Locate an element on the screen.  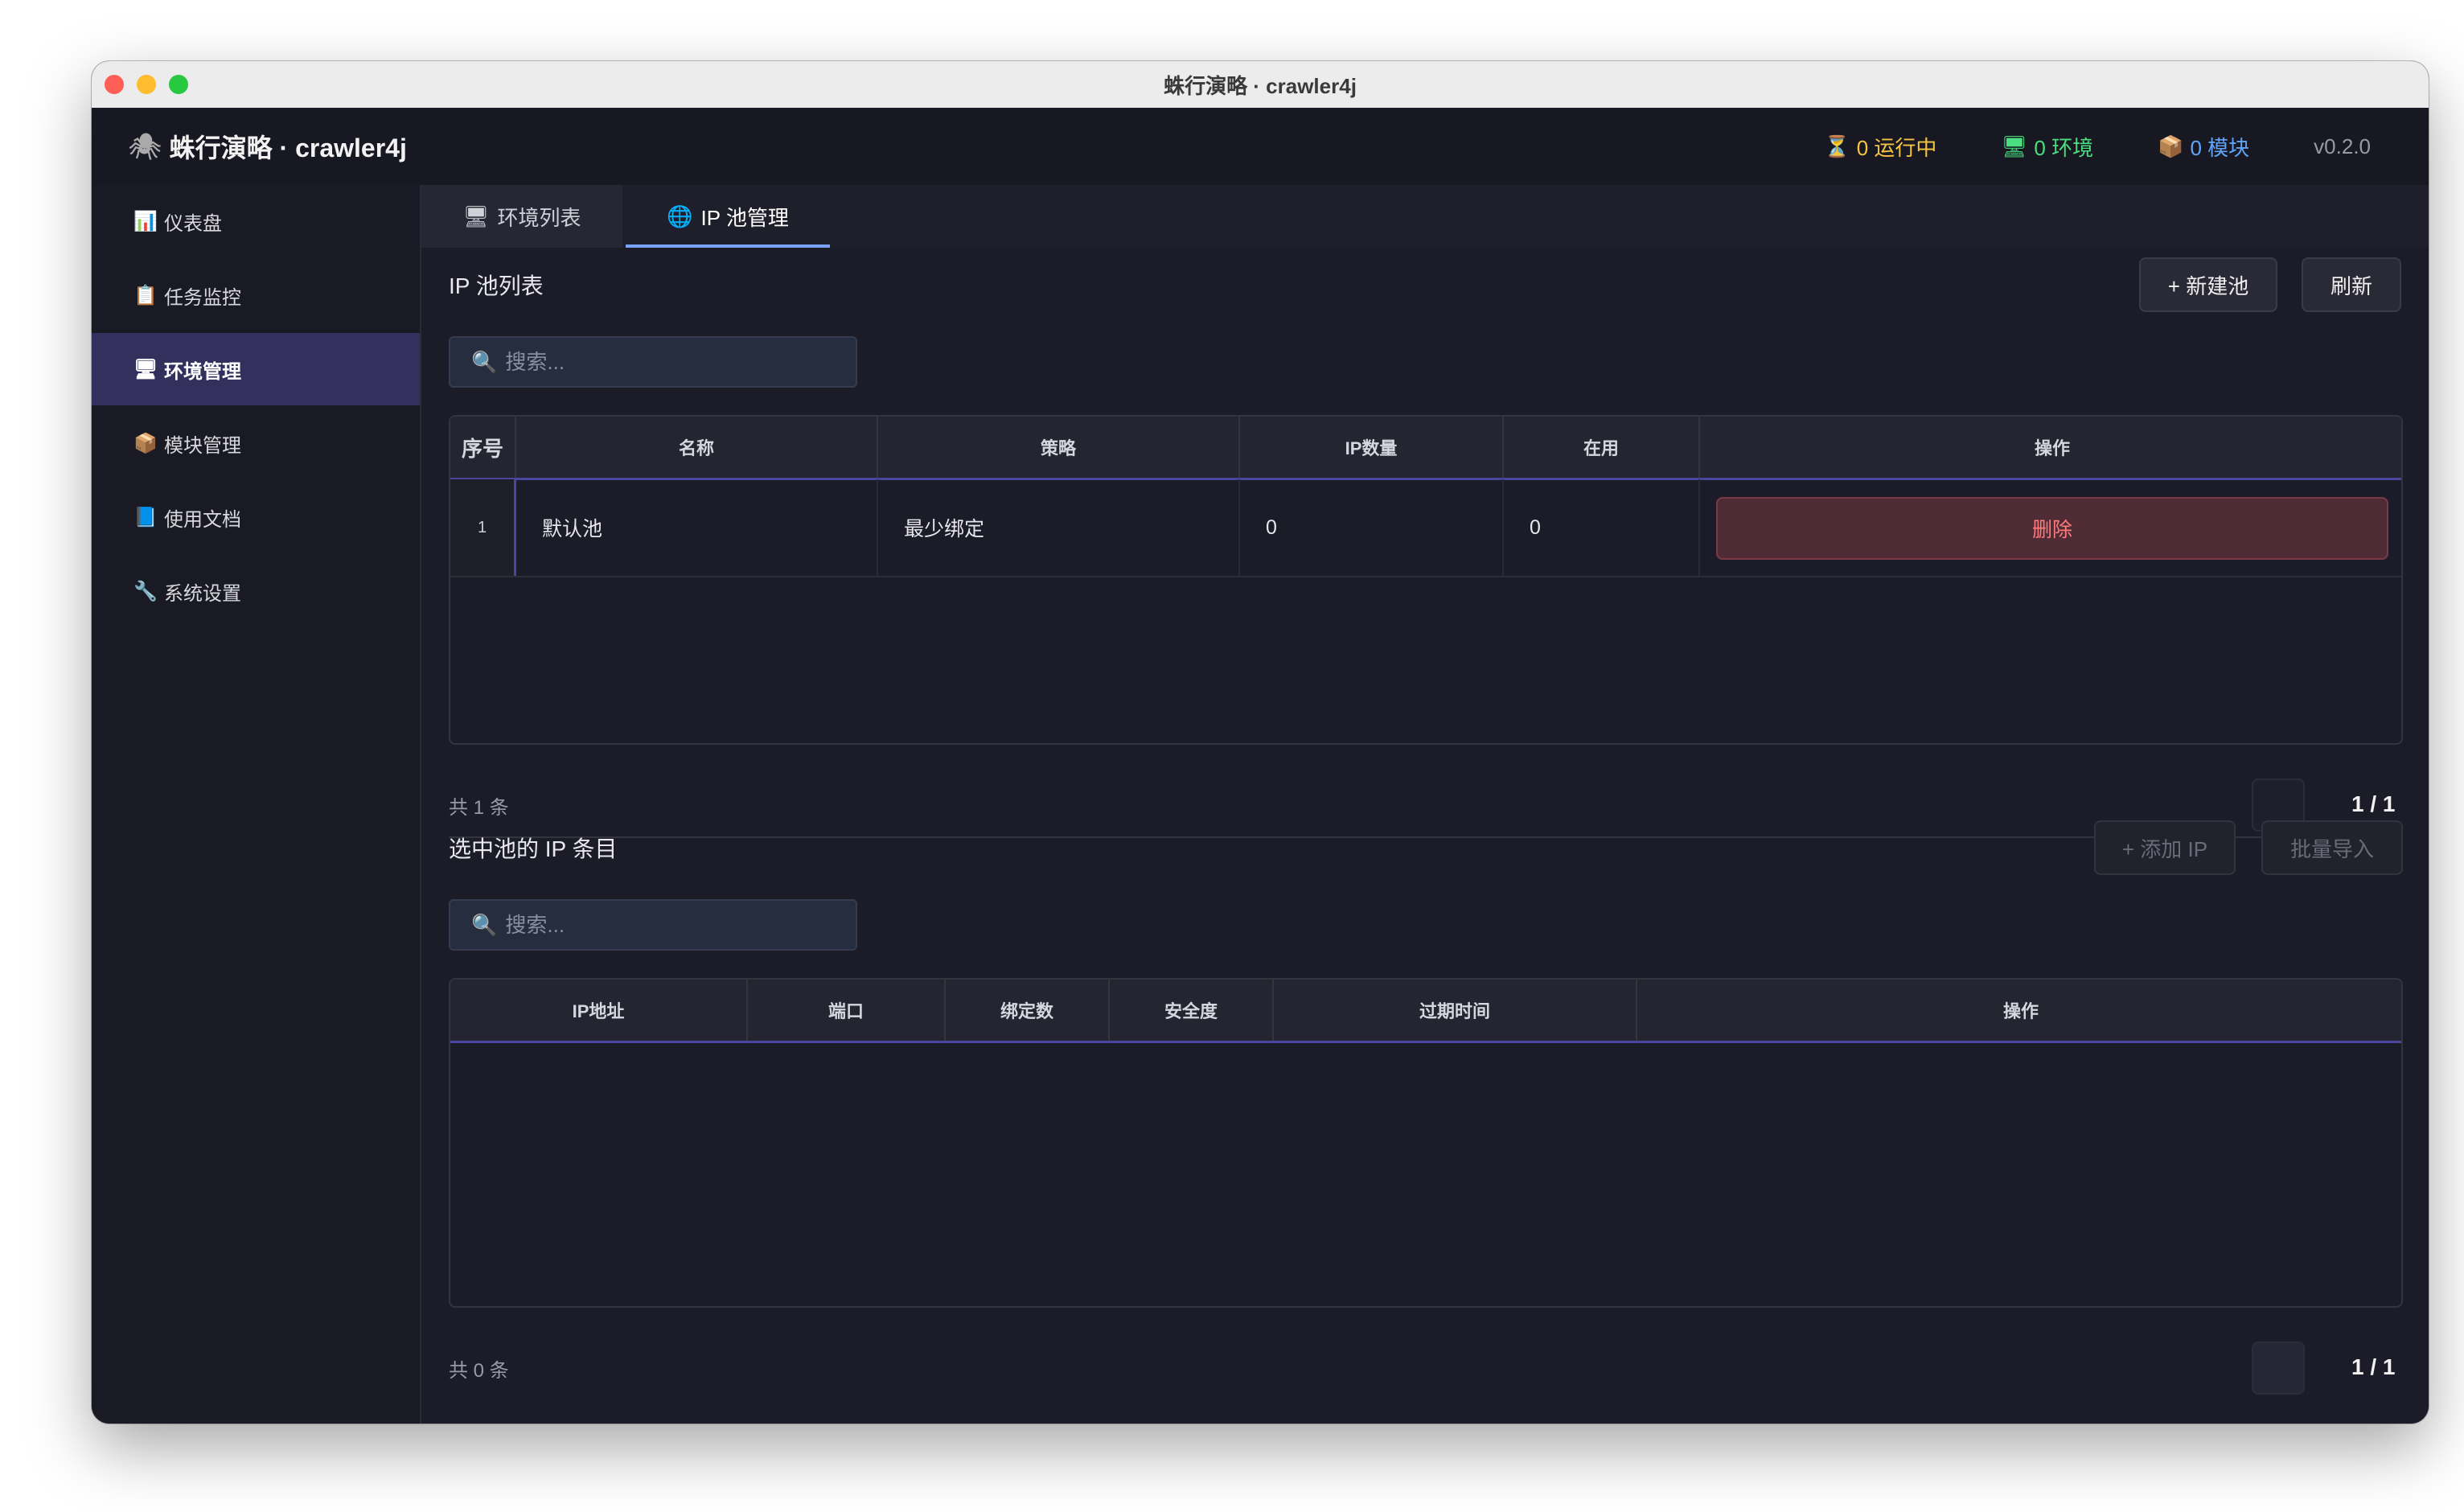
tab-ip-pool: 🌐 IP 池管理 is located at coordinates (728, 217).